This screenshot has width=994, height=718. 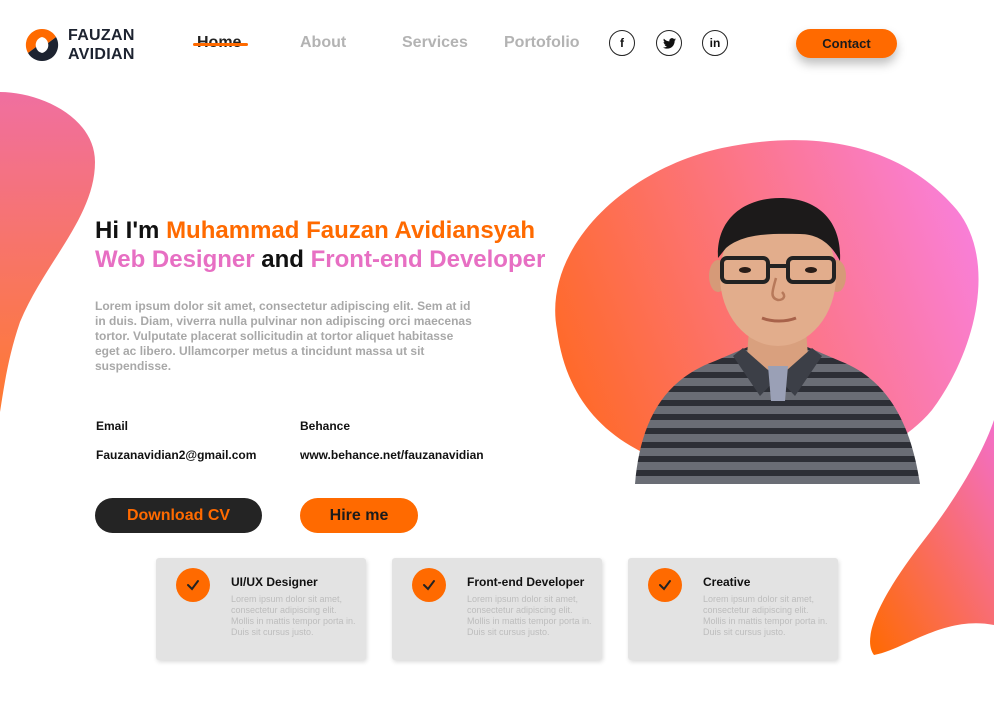 I want to click on download-cv-button: Download CV, so click(x=178, y=515).